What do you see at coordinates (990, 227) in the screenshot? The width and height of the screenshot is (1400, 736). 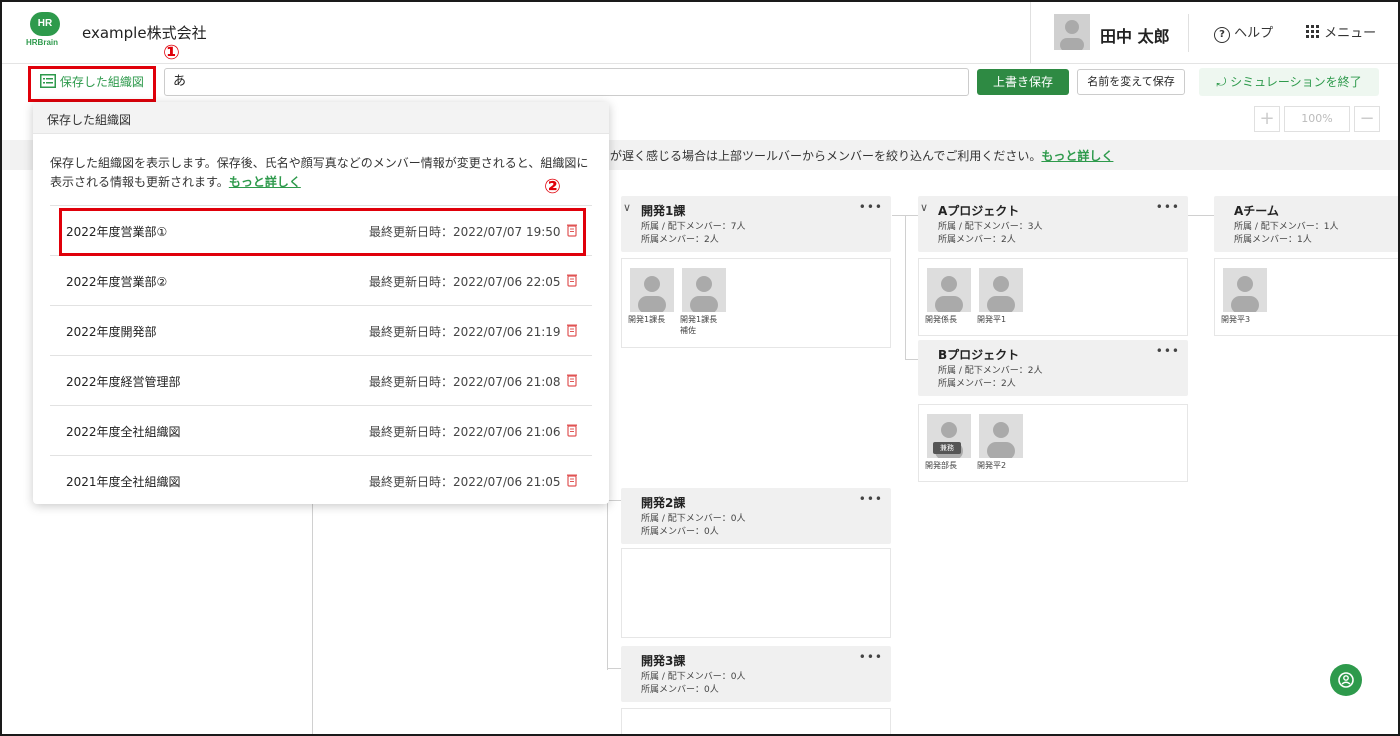 I see `node-subtotal: 所属 / 配下メンバー：3人` at bounding box center [990, 227].